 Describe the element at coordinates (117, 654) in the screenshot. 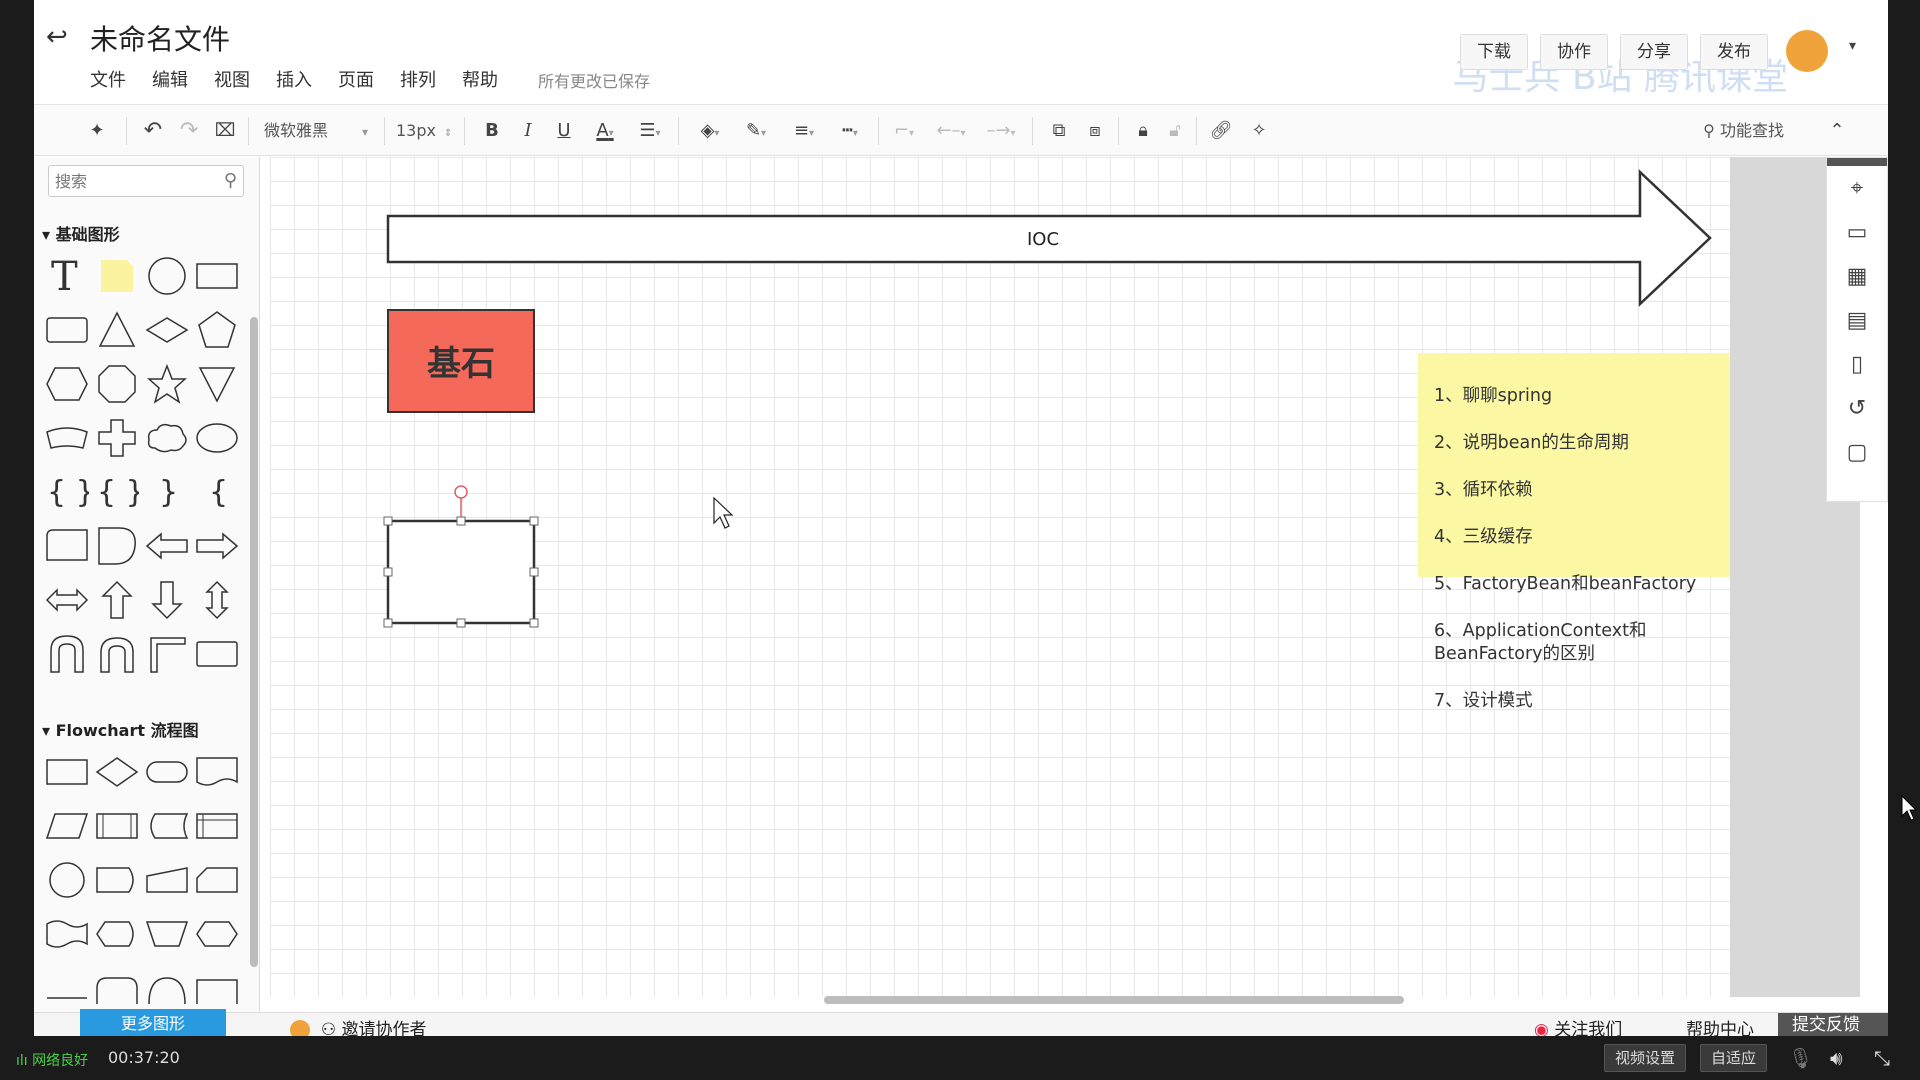

I see `arch-shape-icon` at that location.